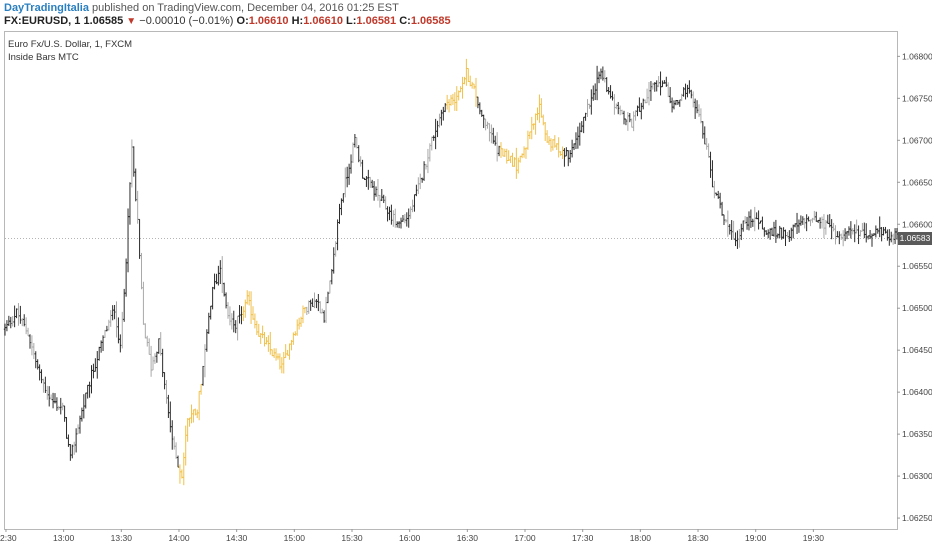 This screenshot has height=550, width=932. Describe the element at coordinates (179, 538) in the screenshot. I see `x-tick-label: 14:00` at that location.